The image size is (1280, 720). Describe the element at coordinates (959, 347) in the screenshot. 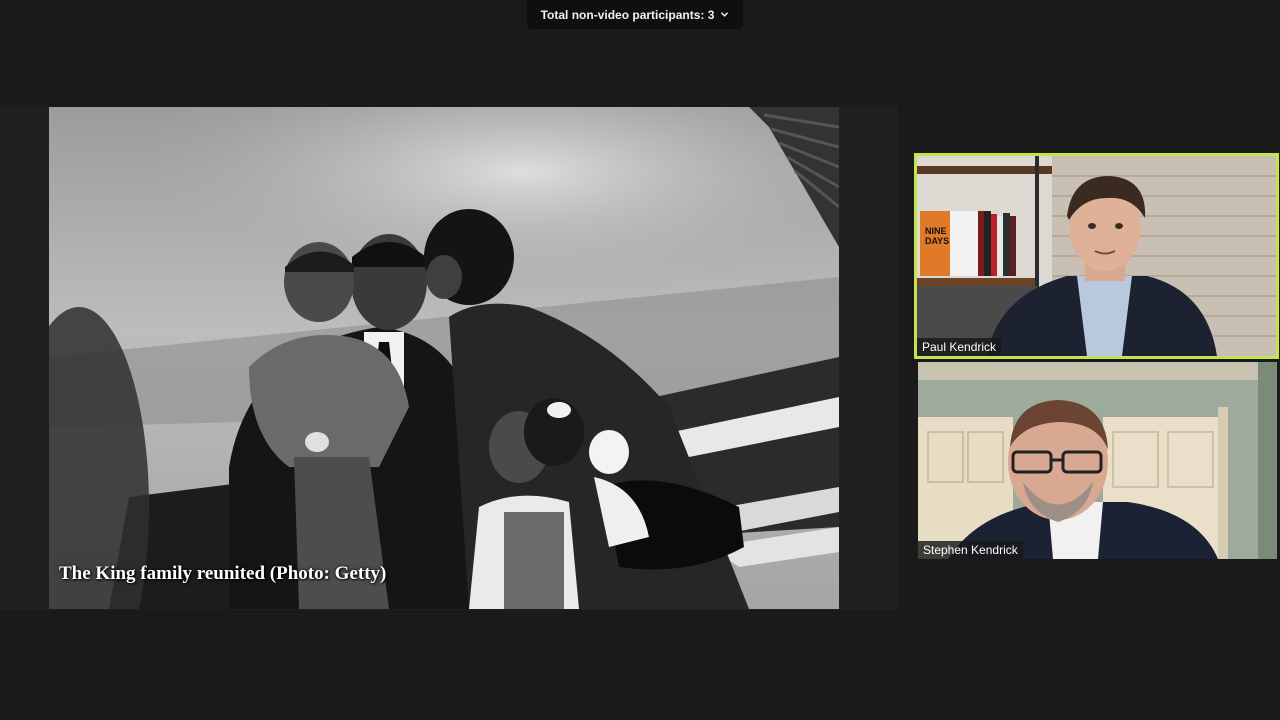

I see `participant-name-tag: Paul Kendrick` at that location.